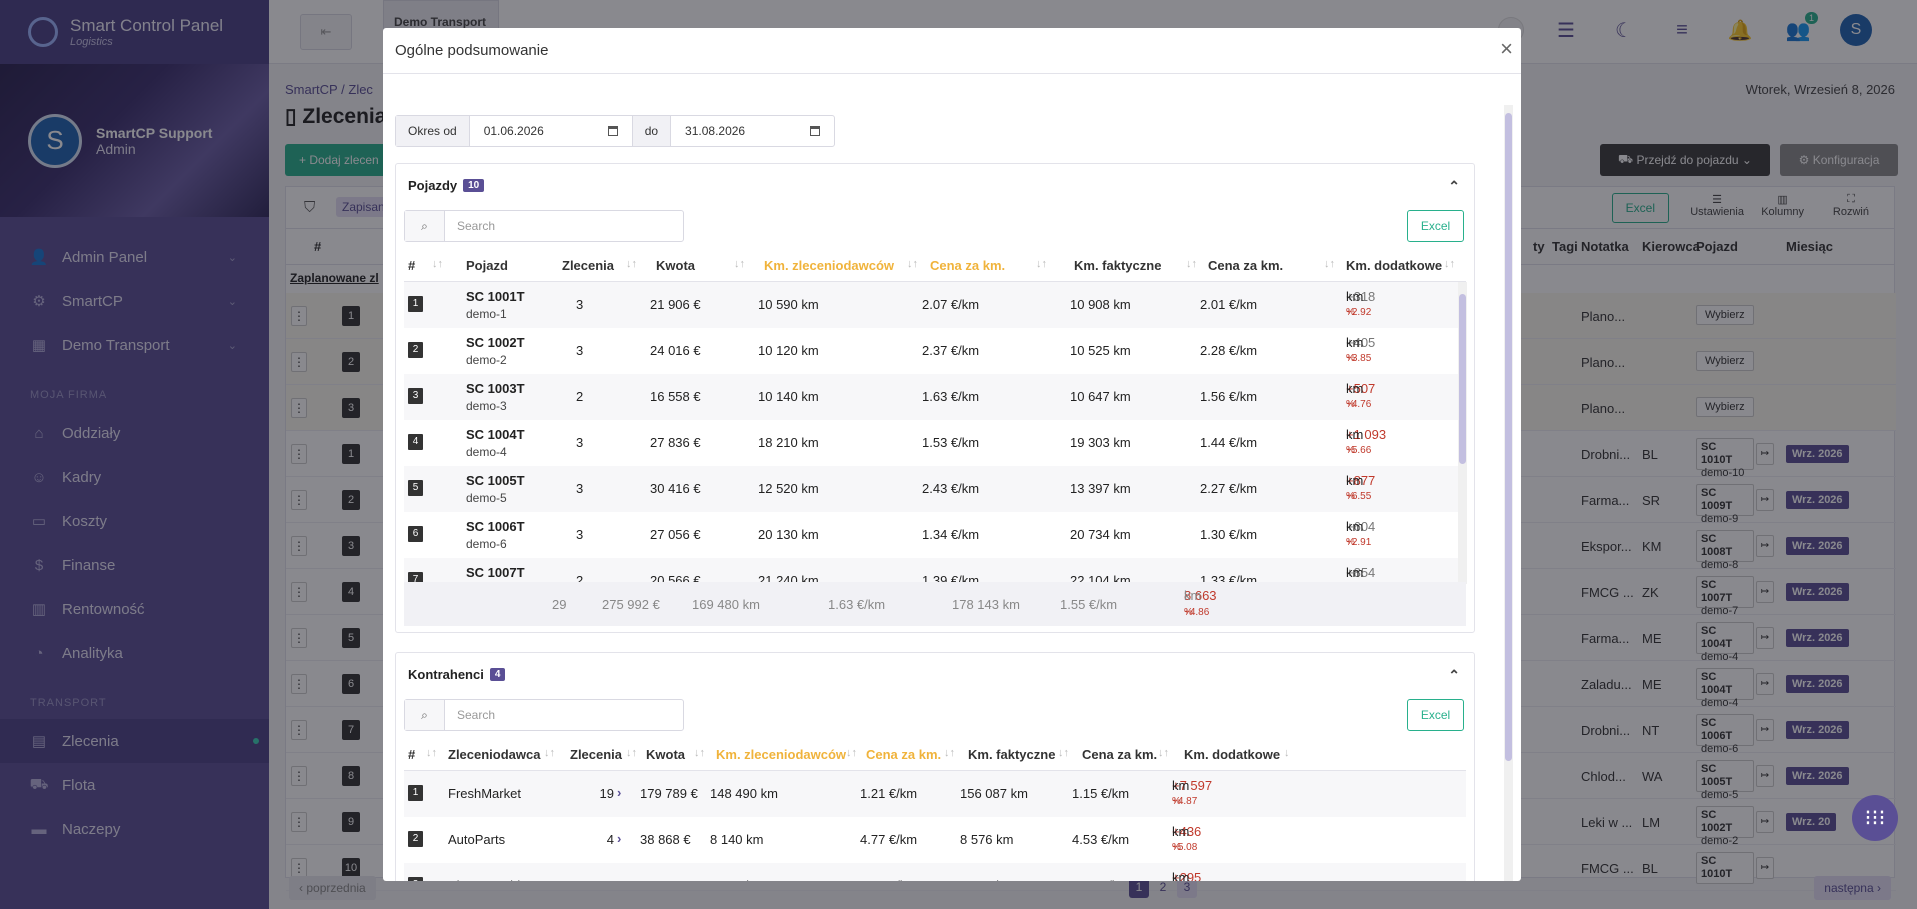 This screenshot has height=909, width=1917. What do you see at coordinates (1100, 350) in the screenshot?
I see `vehicle-real-km: 10 525 km` at bounding box center [1100, 350].